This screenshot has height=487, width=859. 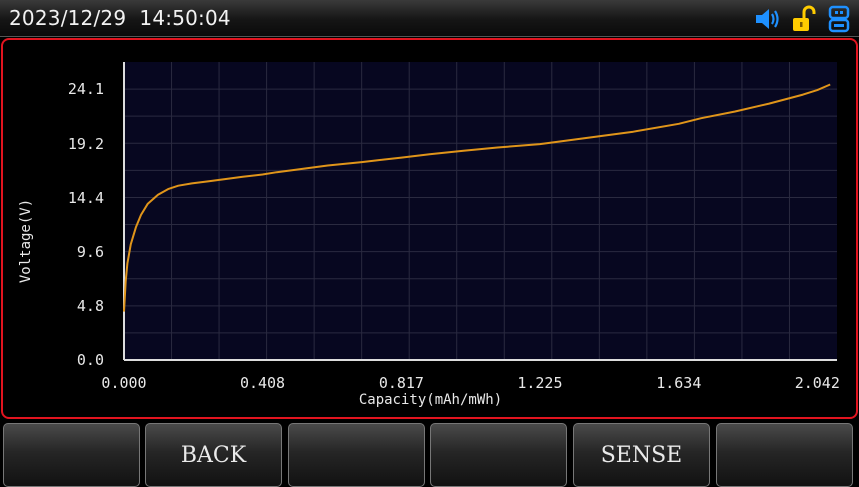 I want to click on y-tick-label: 9.6, so click(x=90, y=252).